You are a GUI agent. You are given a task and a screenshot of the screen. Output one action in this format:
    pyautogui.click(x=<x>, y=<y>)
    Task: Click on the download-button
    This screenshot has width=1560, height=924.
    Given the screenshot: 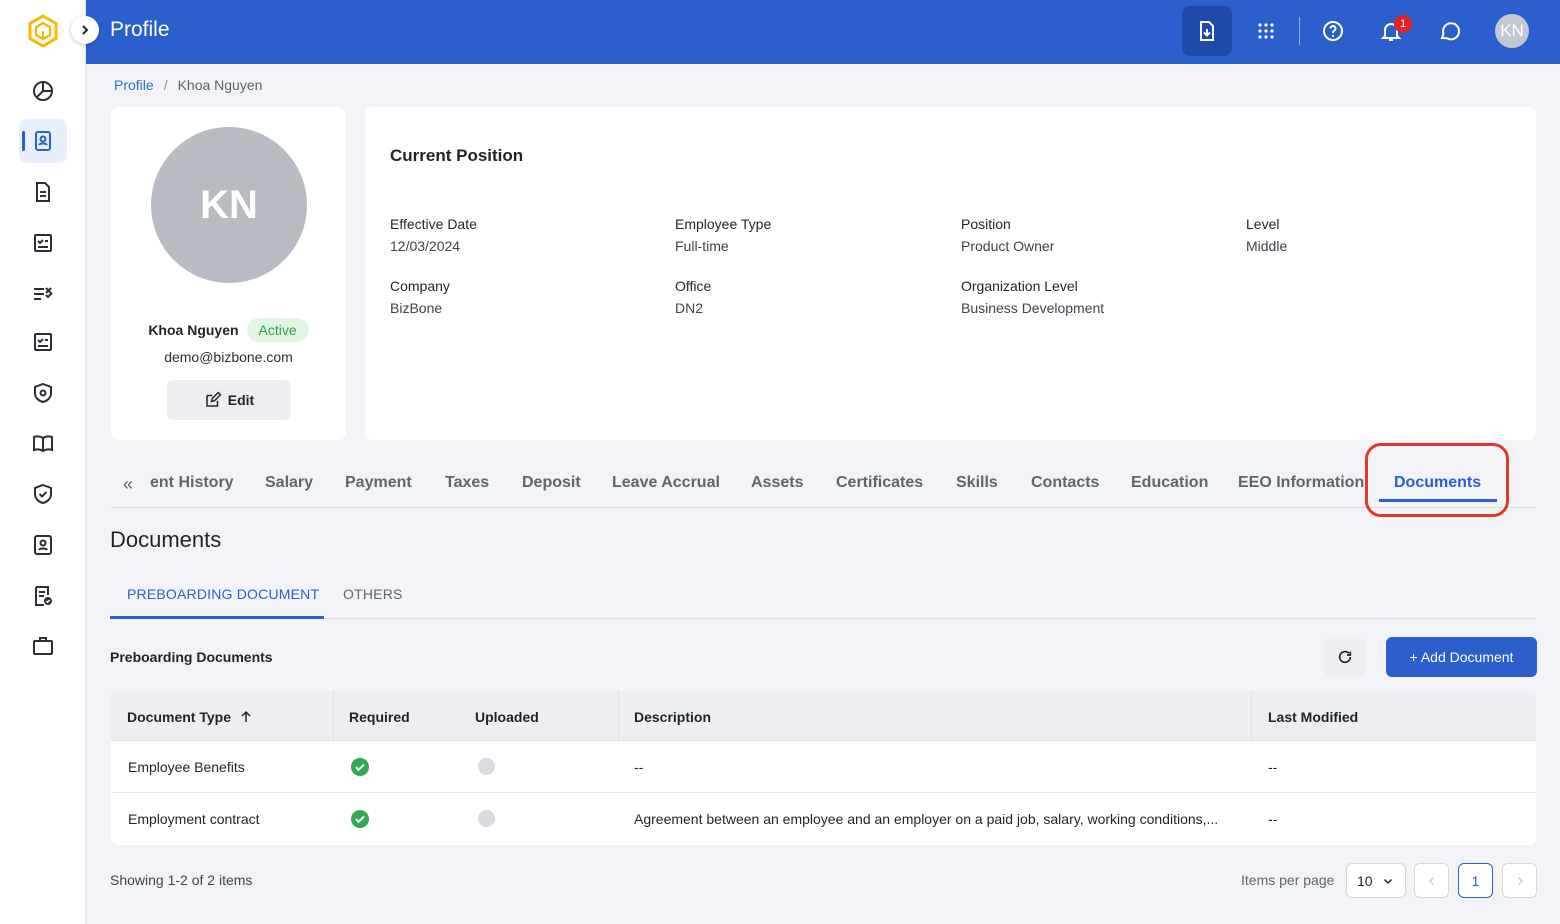 What is the action you would take?
    pyautogui.click(x=1207, y=31)
    